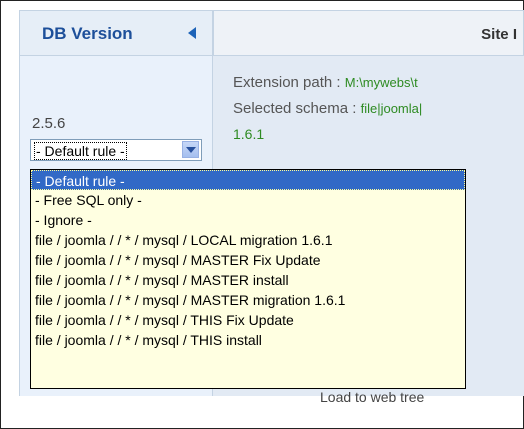  Describe the element at coordinates (297, 108) in the screenshot. I see `selected-schema-label: Selected schema :` at that location.